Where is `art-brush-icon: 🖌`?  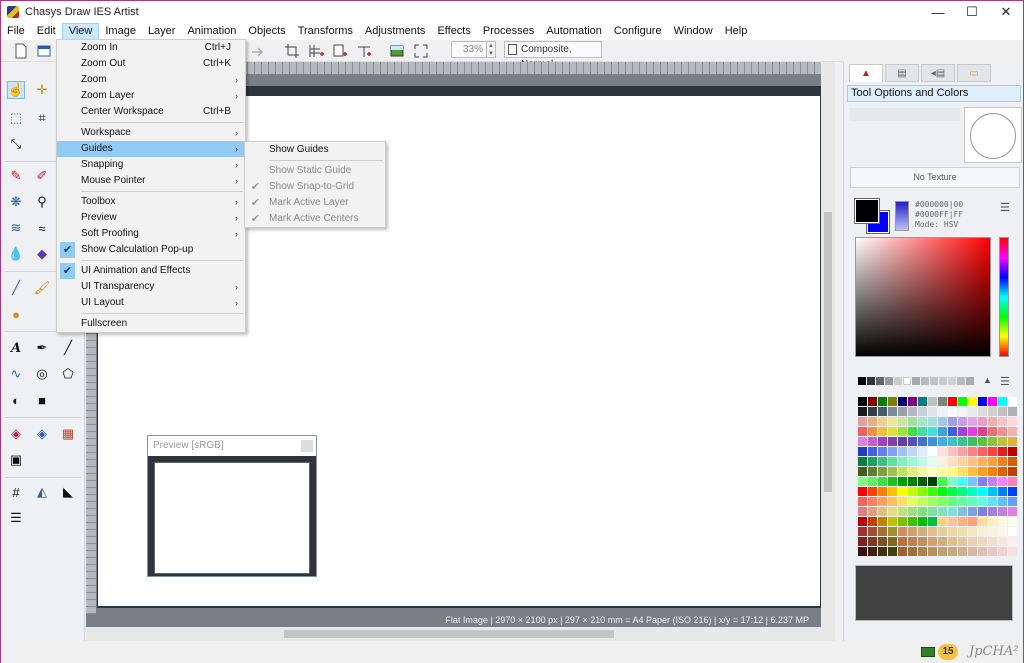
art-brush-icon: 🖌 is located at coordinates (42, 288).